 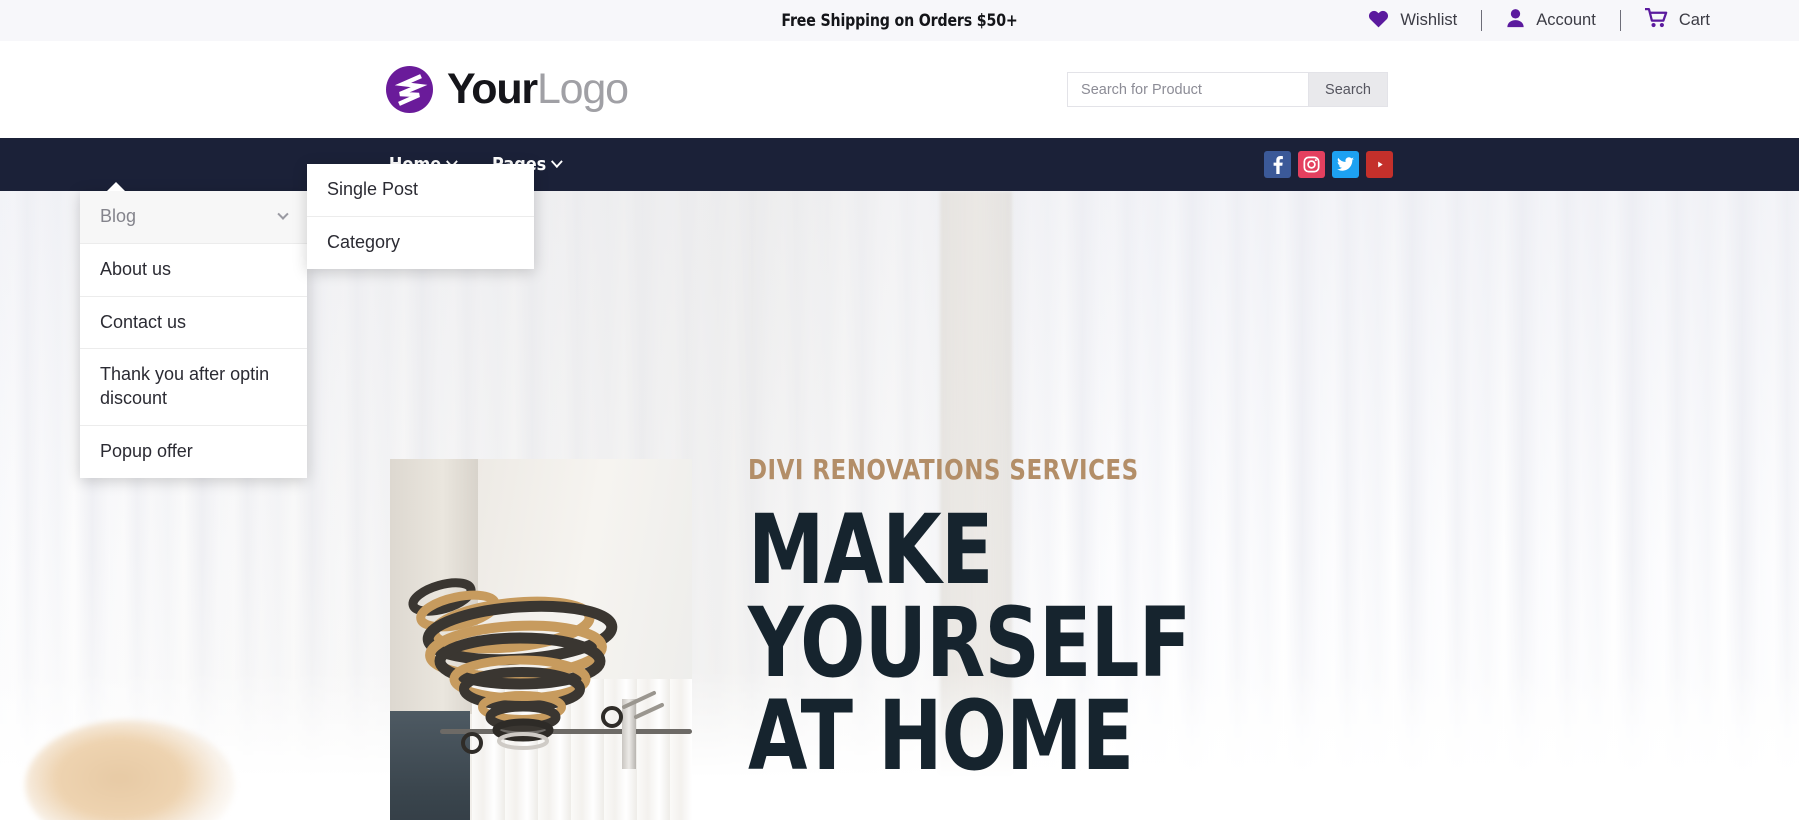 I want to click on logo-text-primary: Your, so click(x=492, y=89).